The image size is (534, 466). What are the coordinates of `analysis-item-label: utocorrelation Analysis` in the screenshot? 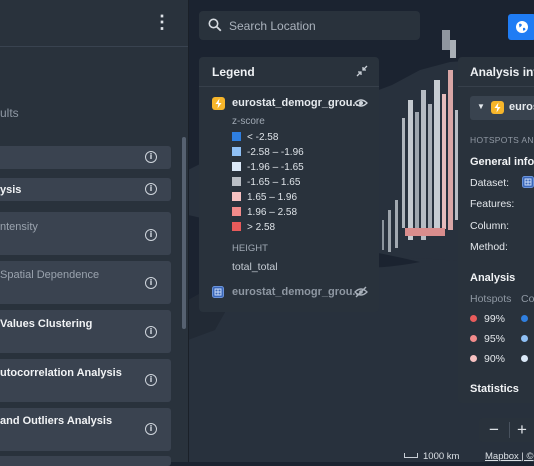 It's located at (61, 373).